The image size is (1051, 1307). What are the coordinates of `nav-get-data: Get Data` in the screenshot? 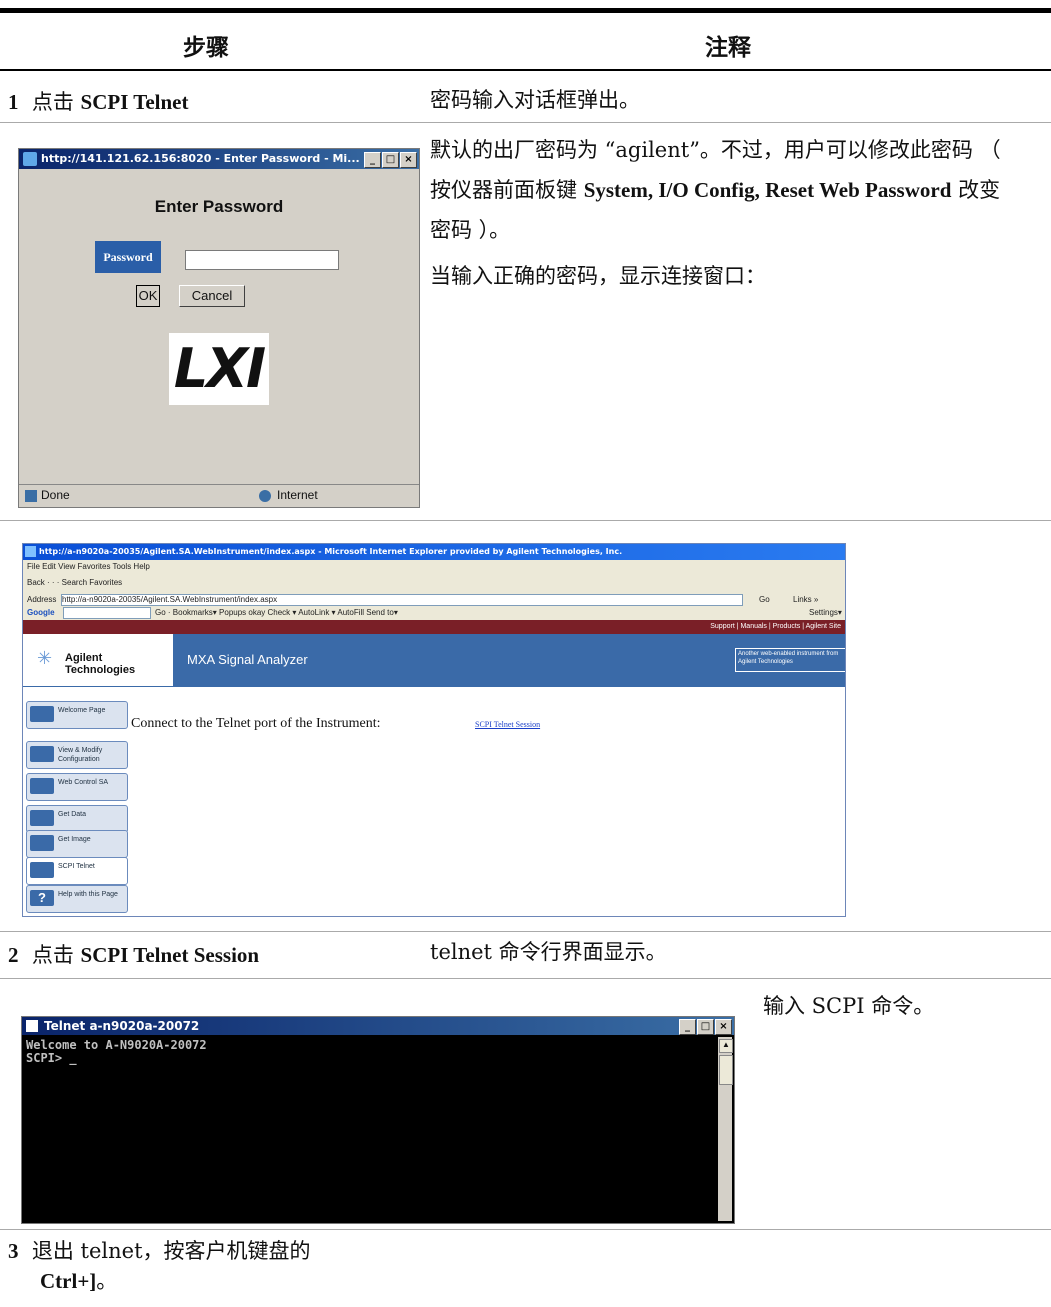 It's located at (77, 819).